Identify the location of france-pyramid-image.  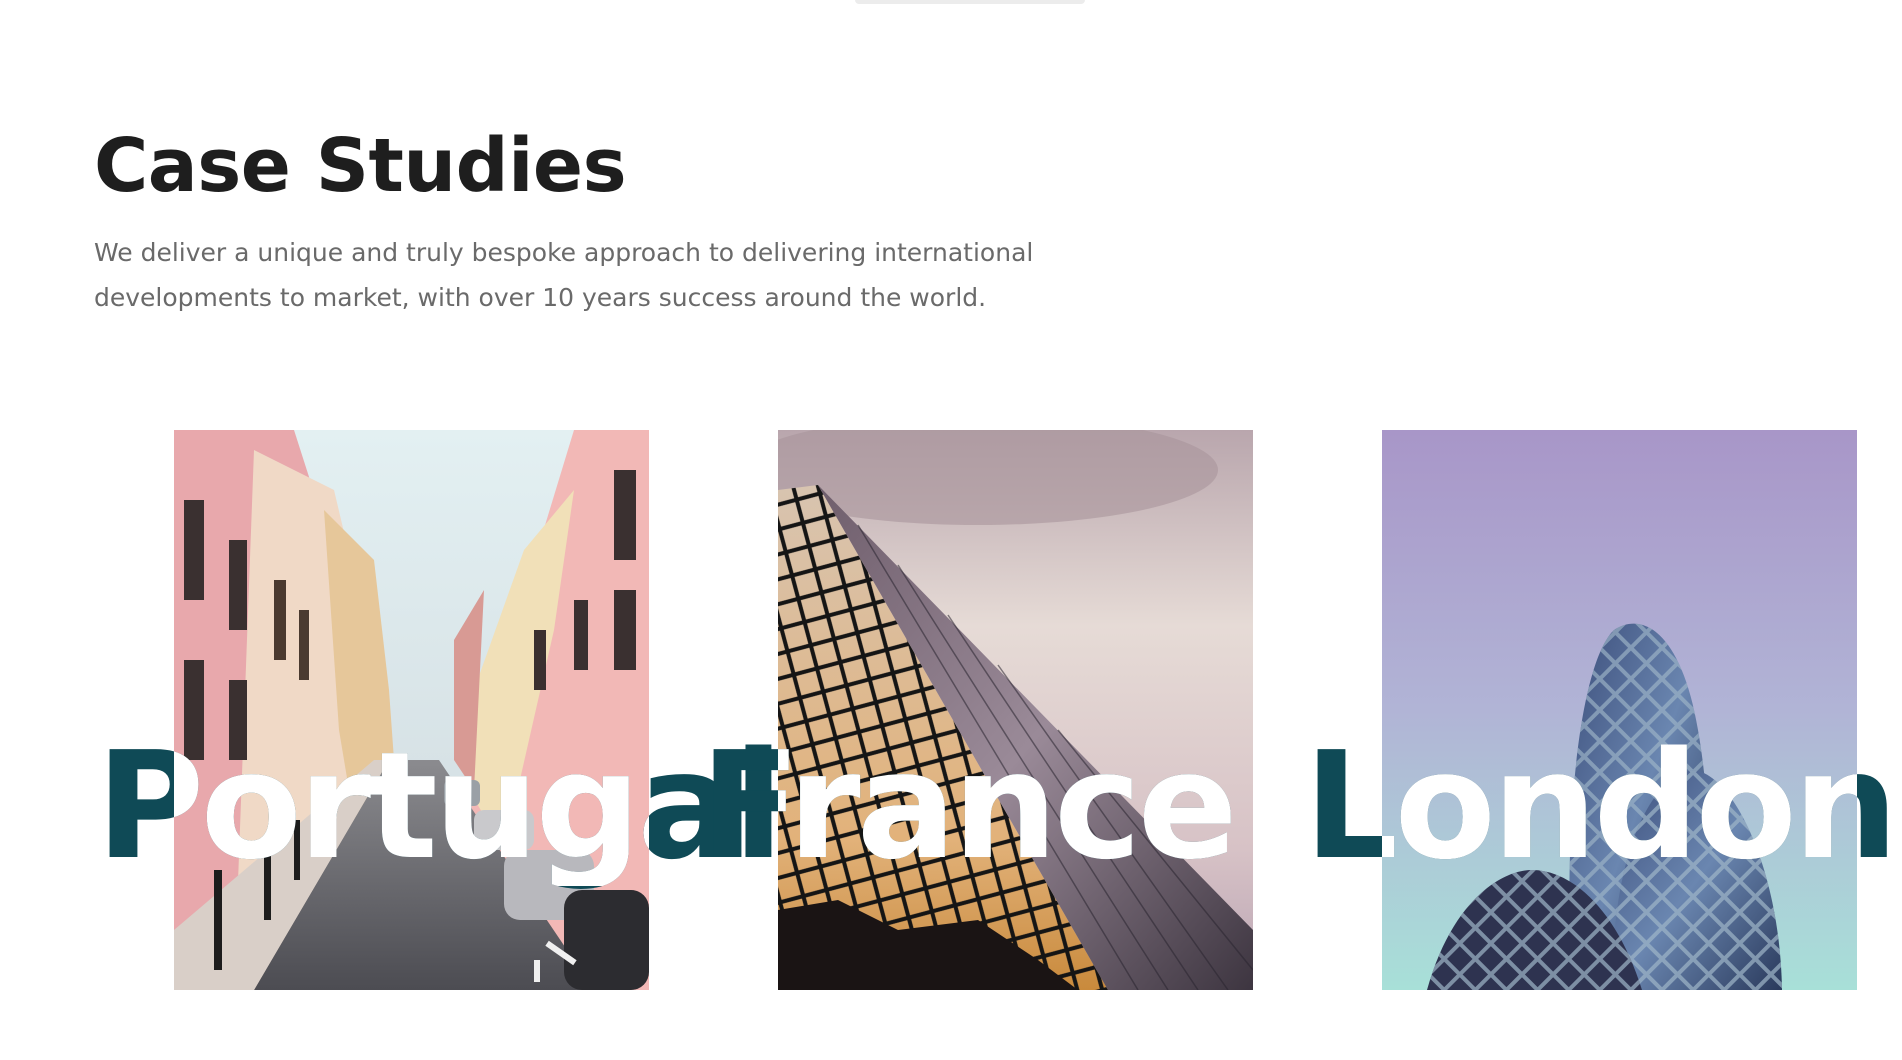
(1015, 710).